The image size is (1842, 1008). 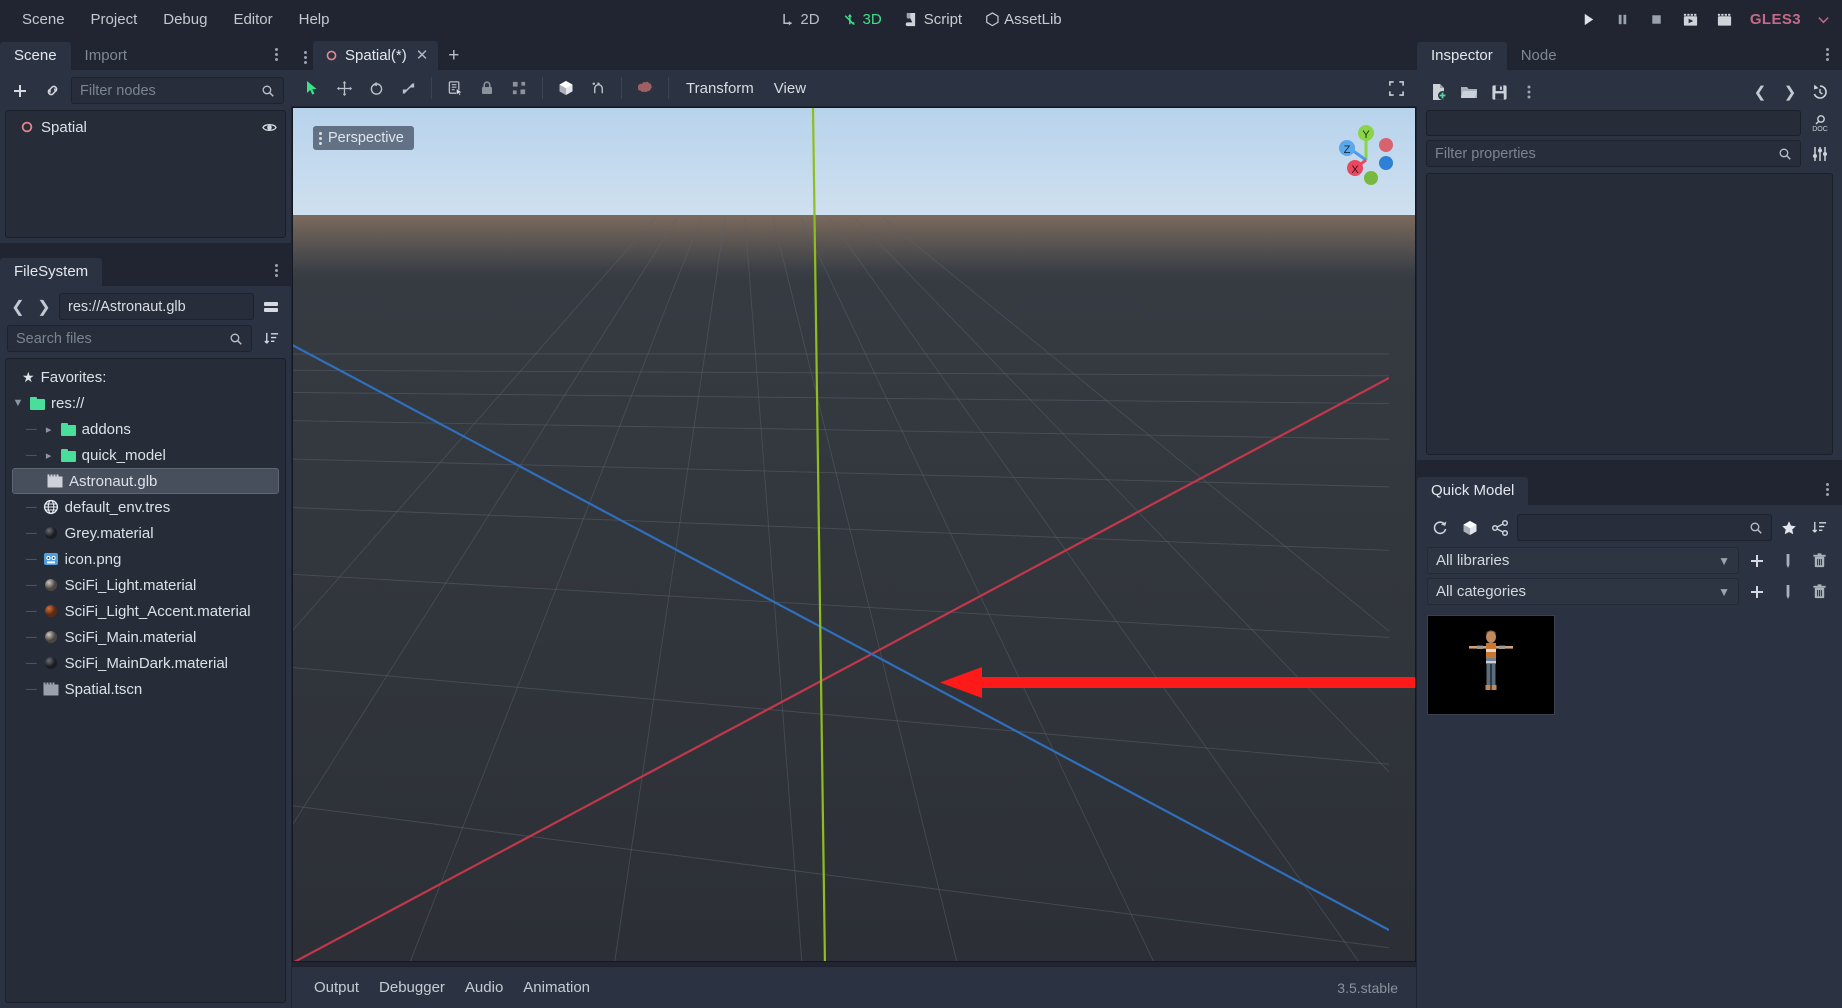 What do you see at coordinates (1820, 92) in the screenshot?
I see `history-icon` at bounding box center [1820, 92].